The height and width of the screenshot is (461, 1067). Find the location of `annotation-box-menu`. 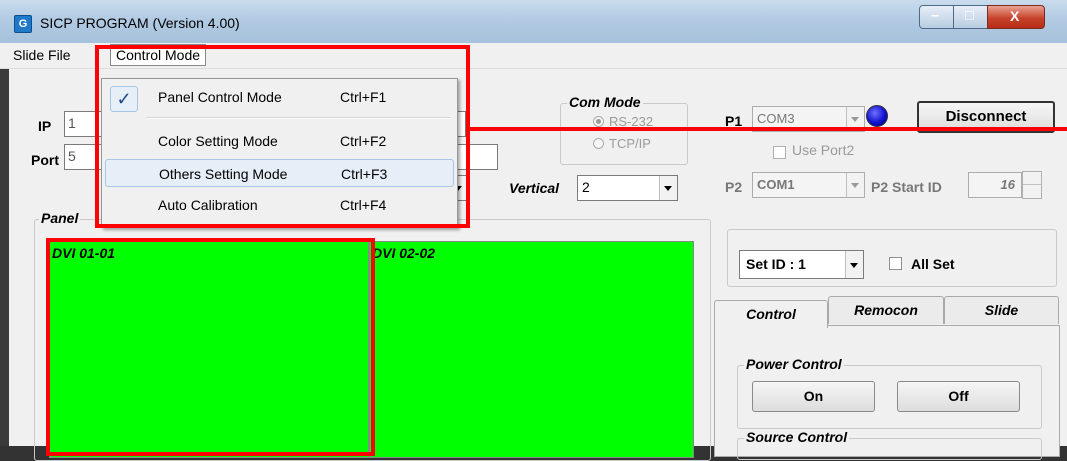

annotation-box-menu is located at coordinates (282, 136).